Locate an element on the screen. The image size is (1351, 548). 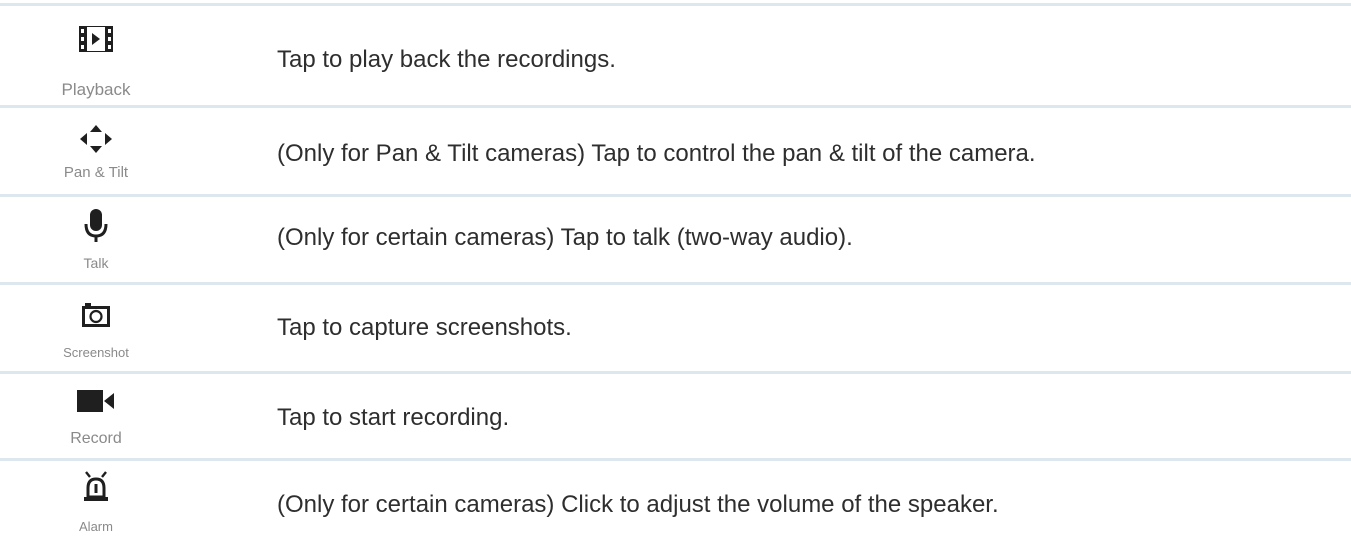
icon-cell: Pan & Tilt is located at coordinates (96, 151).